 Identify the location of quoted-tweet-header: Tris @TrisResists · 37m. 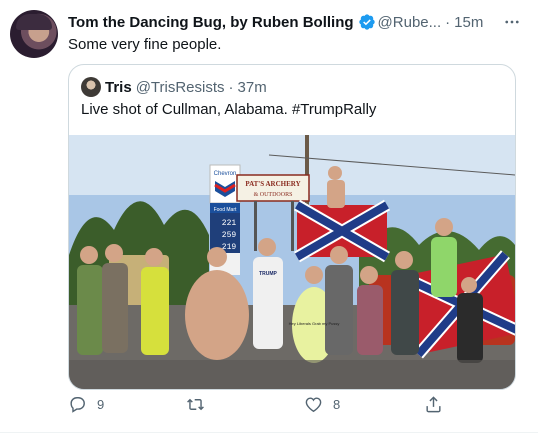
(174, 87).